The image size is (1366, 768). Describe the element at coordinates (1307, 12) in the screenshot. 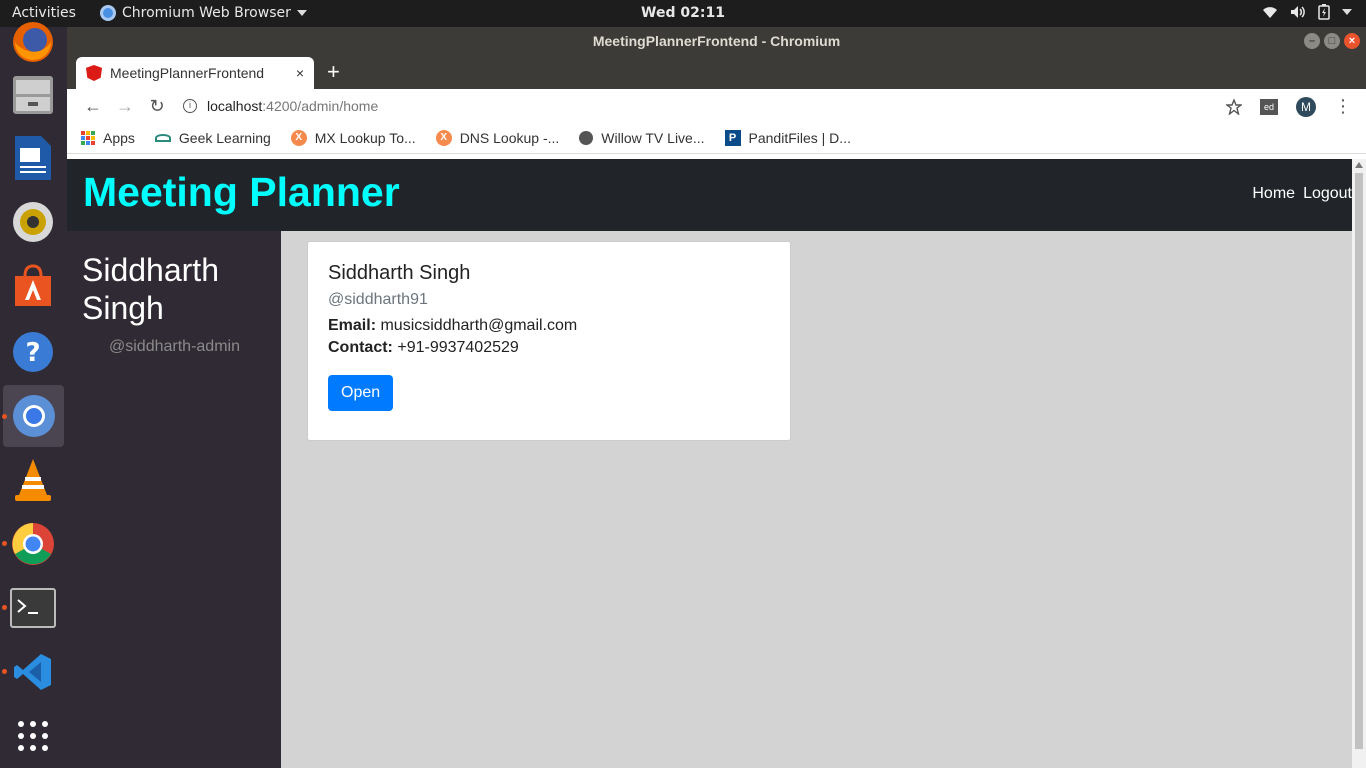

I see `system-tray` at that location.